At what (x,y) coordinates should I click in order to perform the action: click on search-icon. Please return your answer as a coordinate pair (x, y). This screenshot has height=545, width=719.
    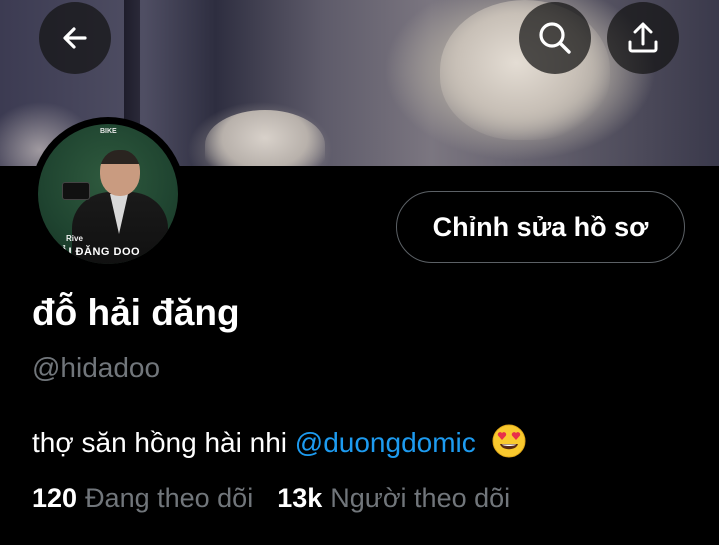
    Looking at the image, I should click on (555, 38).